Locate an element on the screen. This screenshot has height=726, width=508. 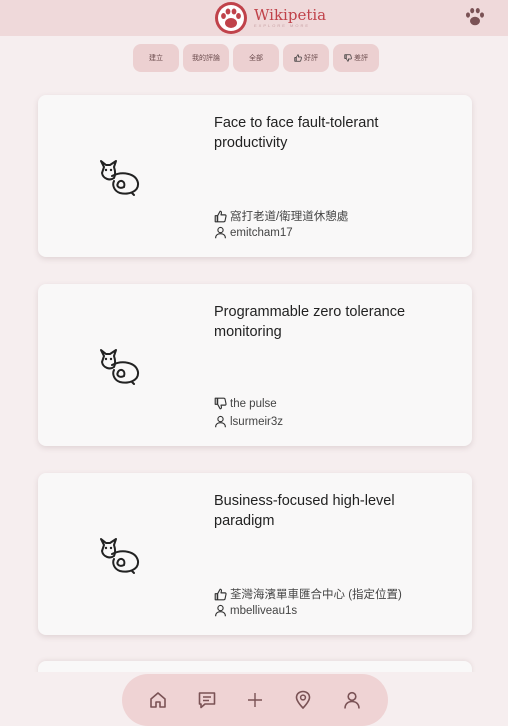
filter-good: 好評 is located at coordinates (306, 58).